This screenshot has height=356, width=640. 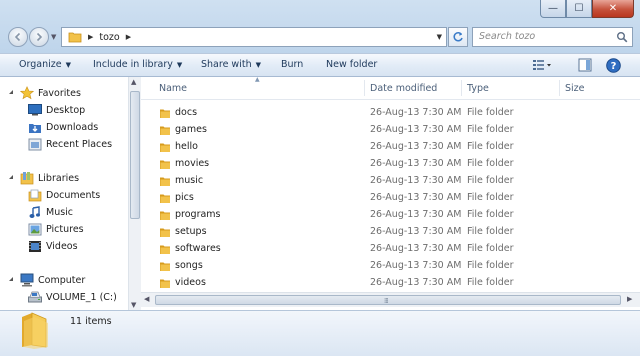 I want to click on search-icon, so click(x=622, y=37).